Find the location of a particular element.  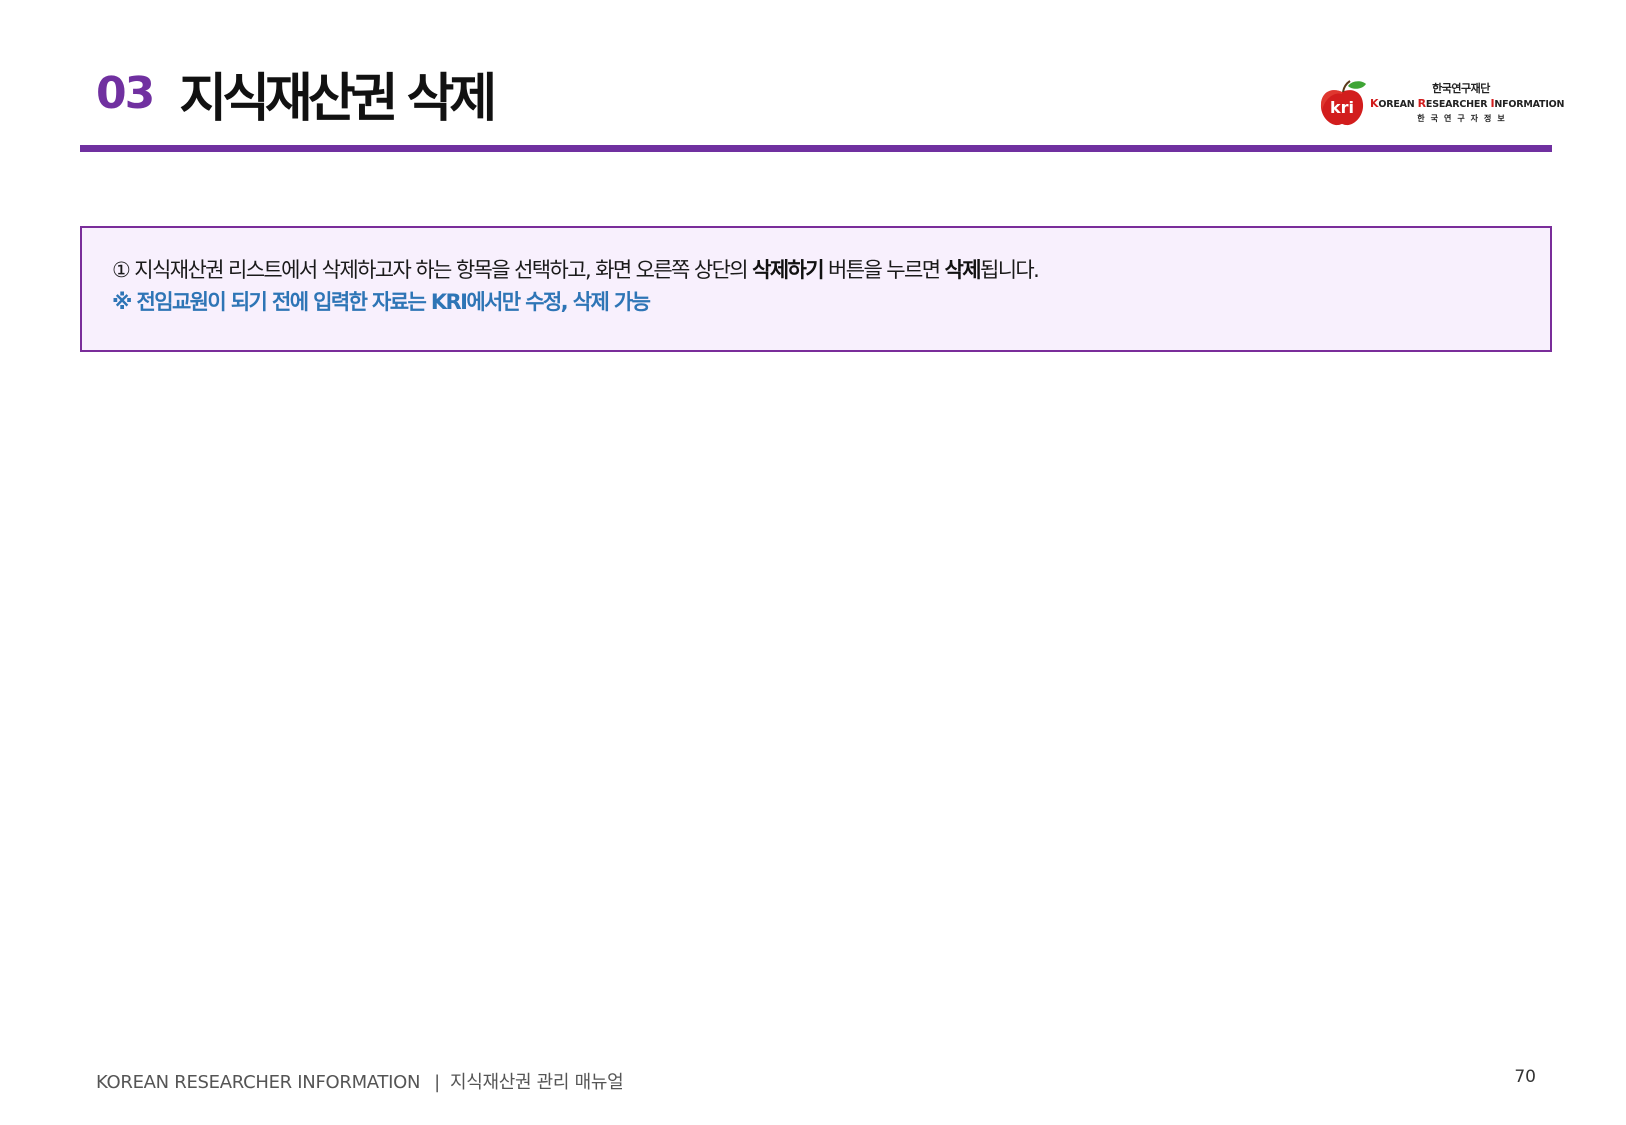

section-number: 03 is located at coordinates (125, 93).